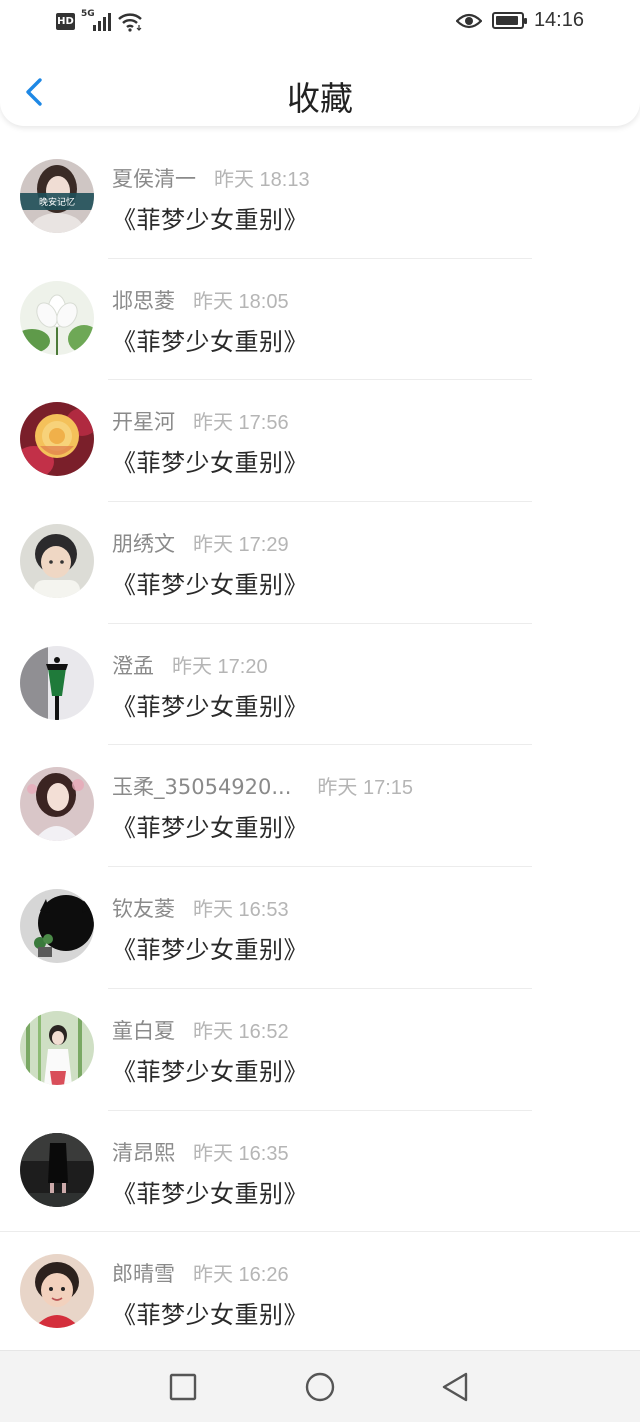 The width and height of the screenshot is (640, 1422). I want to click on user-name: 朋绣文, so click(143, 544).